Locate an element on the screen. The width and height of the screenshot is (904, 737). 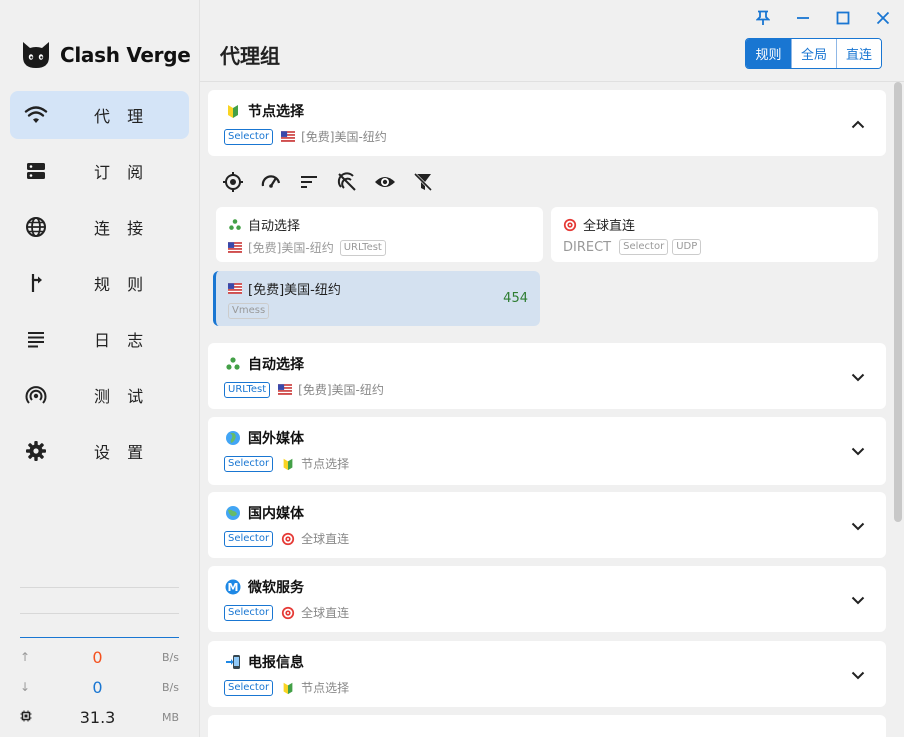
radar-icon is located at coordinates (36, 395).